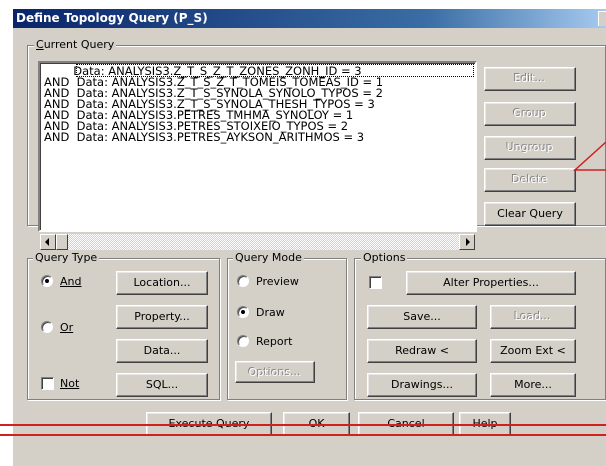  I want to click on draw-radio-label: Draw, so click(270, 312).